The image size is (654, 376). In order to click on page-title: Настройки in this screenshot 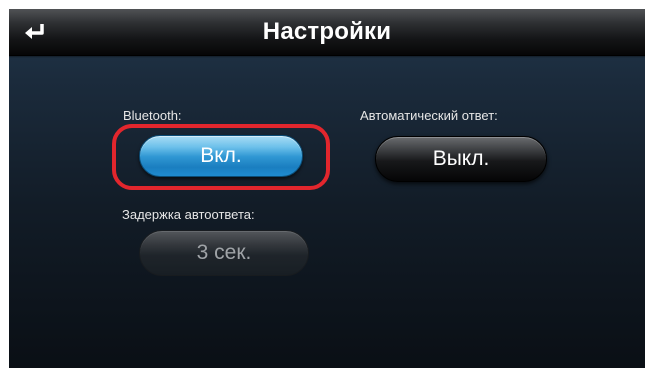, I will do `click(327, 31)`.